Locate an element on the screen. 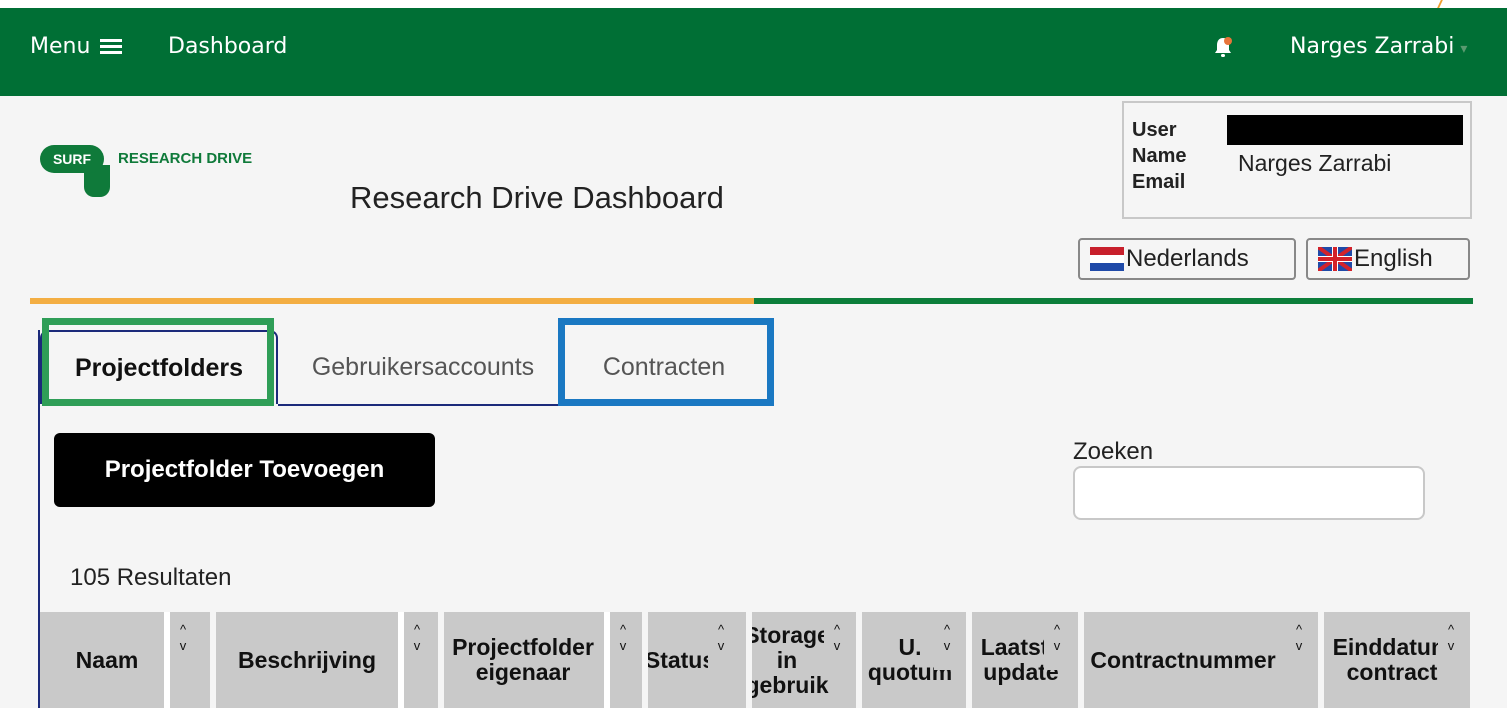 Image resolution: width=1507 pixels, height=708 pixels. page-title: Research Drive Dashboard is located at coordinates (537, 197).